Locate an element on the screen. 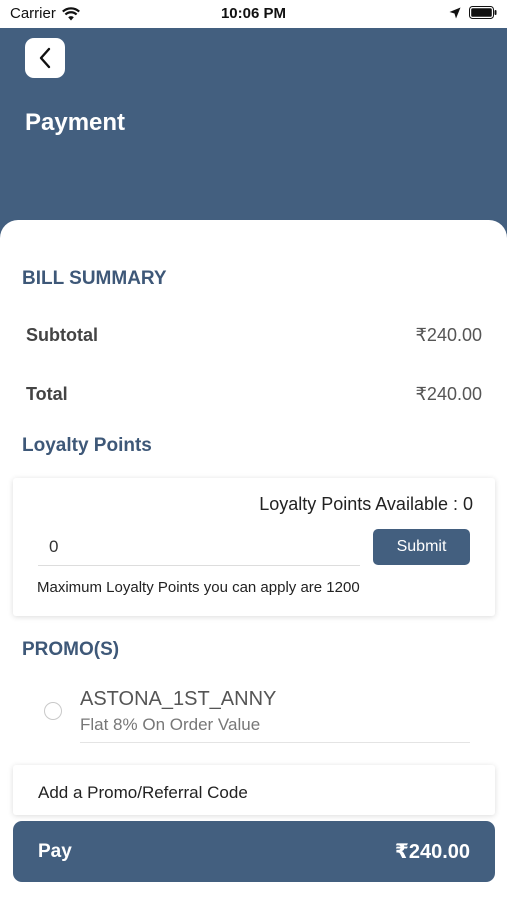 This screenshot has height=900, width=507. promo-code: ASTONA_1ST_ANNY is located at coordinates (178, 699).